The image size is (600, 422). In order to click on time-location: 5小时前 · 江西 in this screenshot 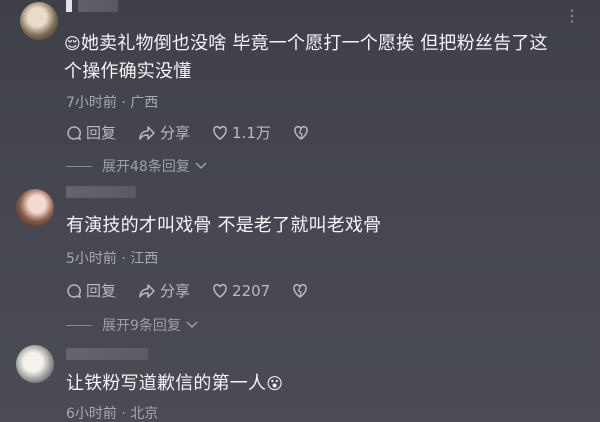, I will do `click(112, 259)`.